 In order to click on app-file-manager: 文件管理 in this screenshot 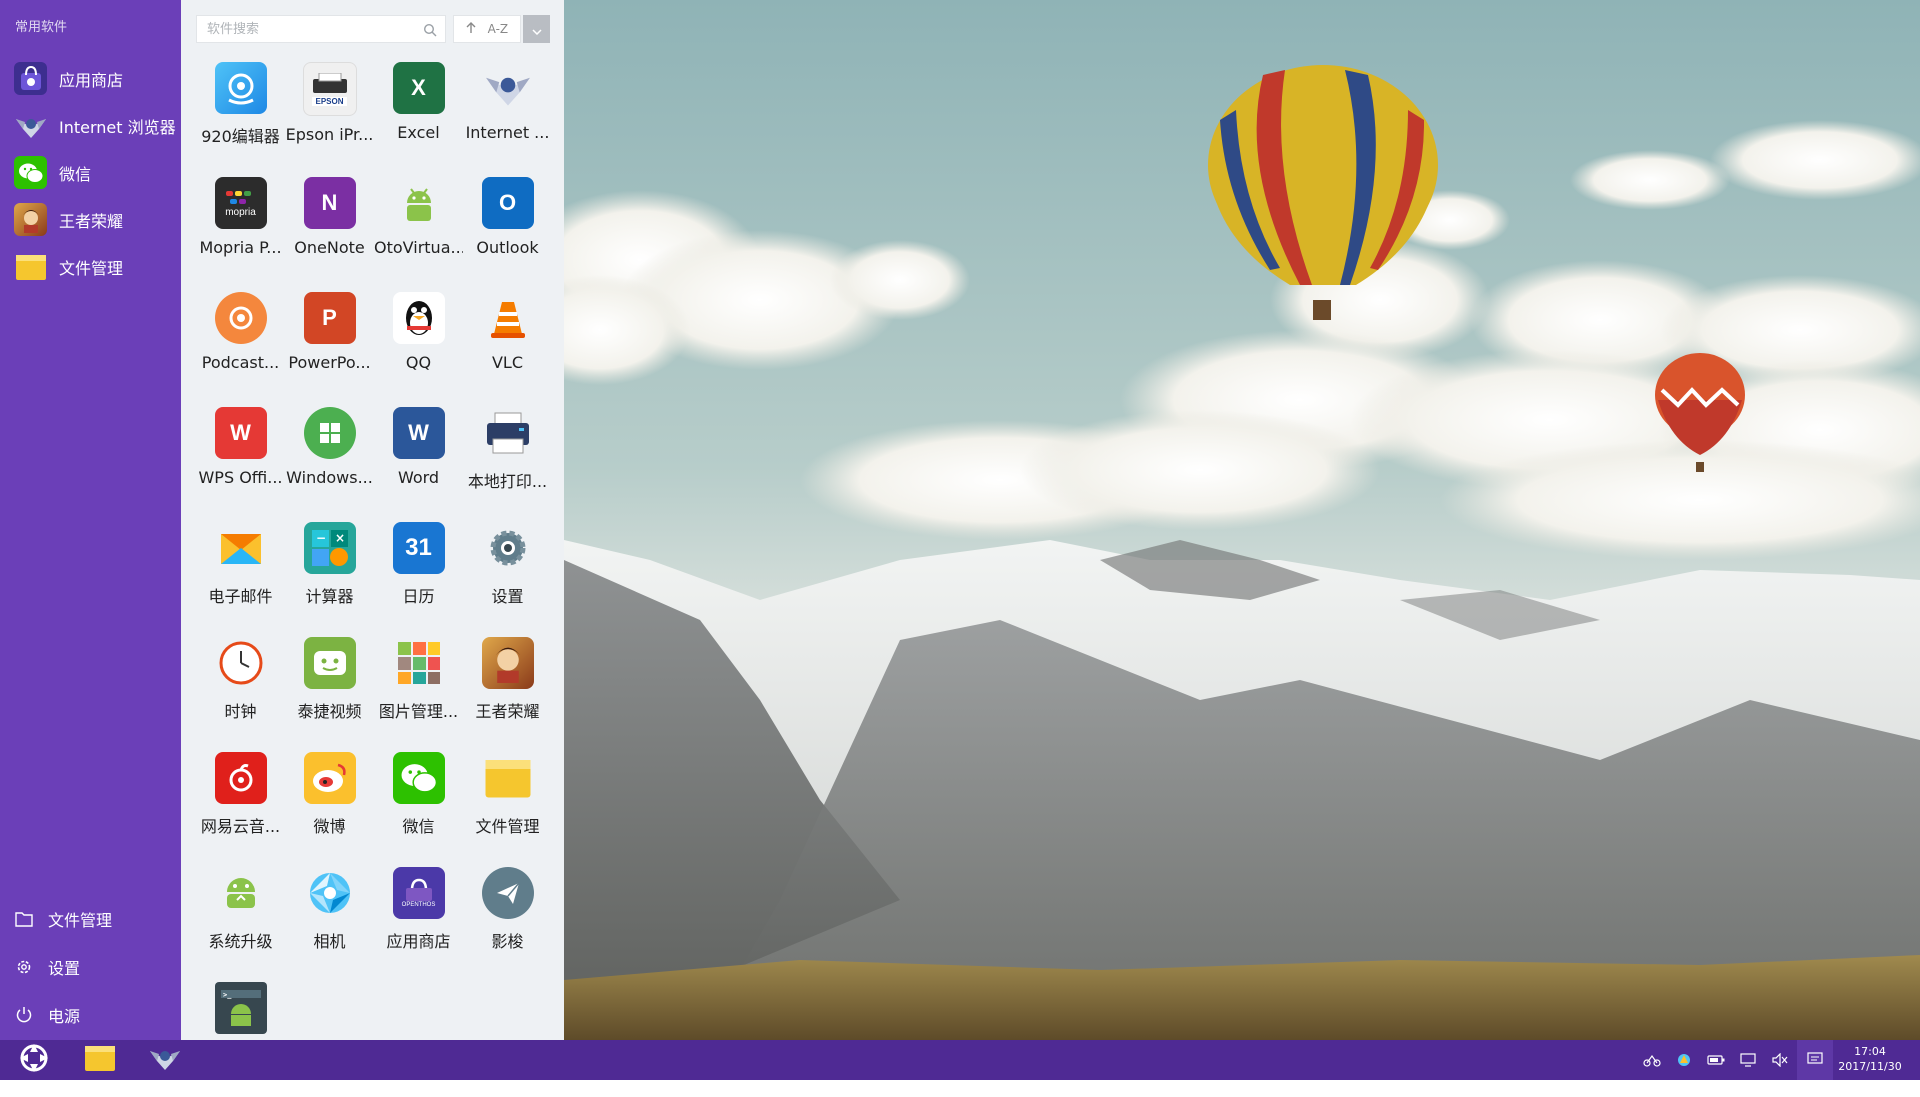, I will do `click(507, 809)`.